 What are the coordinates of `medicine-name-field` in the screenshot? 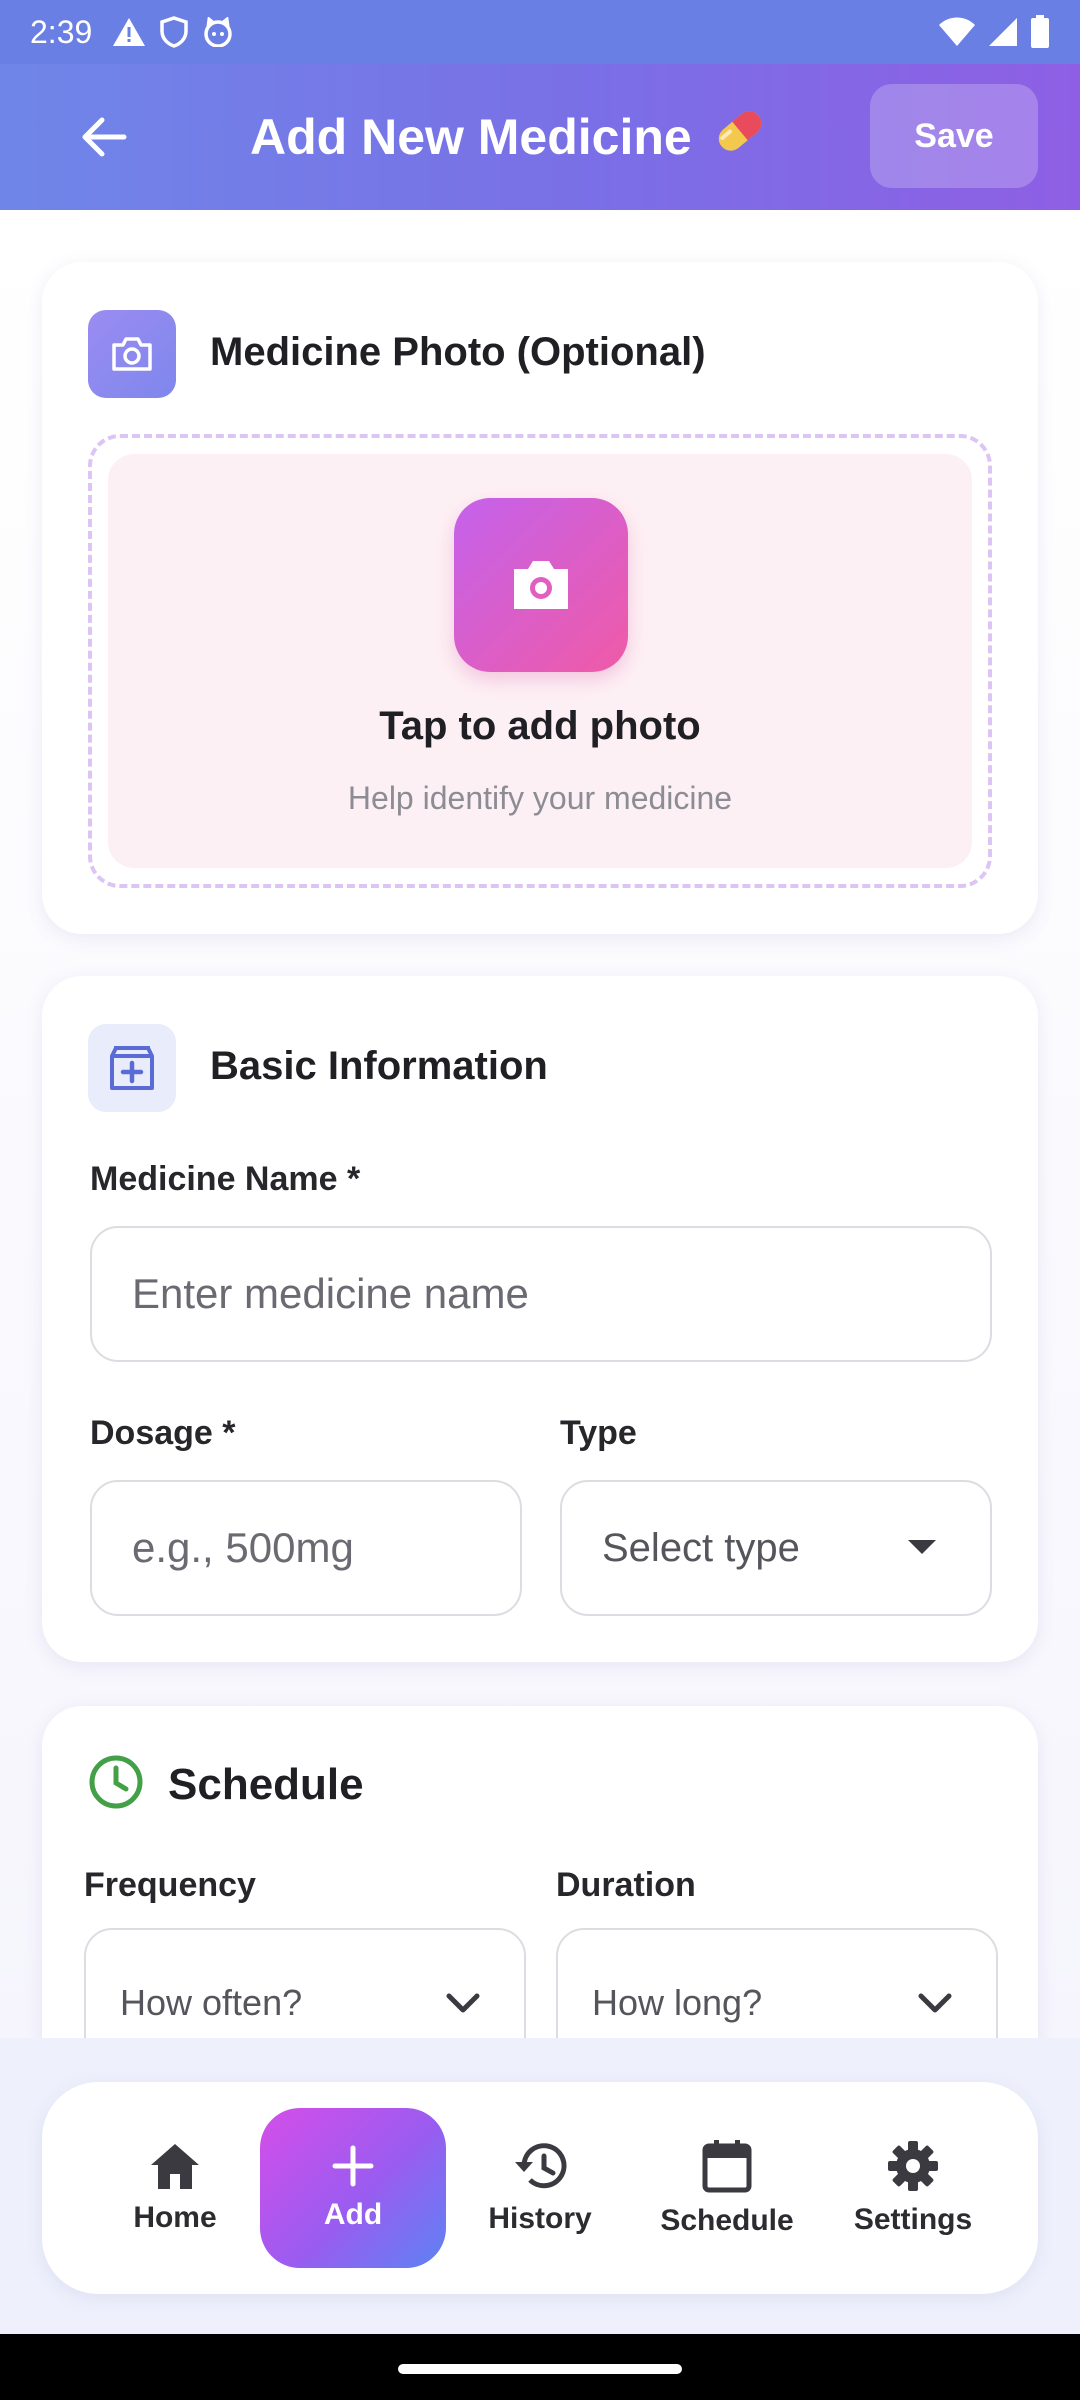 It's located at (541, 1294).